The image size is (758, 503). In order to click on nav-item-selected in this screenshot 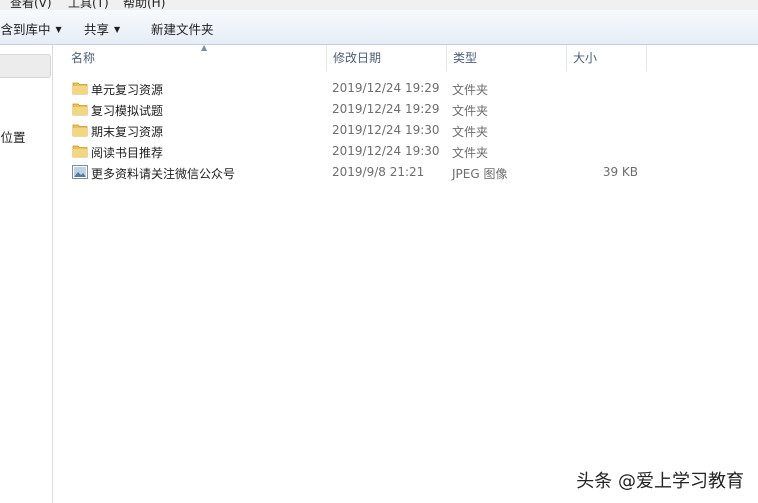, I will do `click(25, 66)`.